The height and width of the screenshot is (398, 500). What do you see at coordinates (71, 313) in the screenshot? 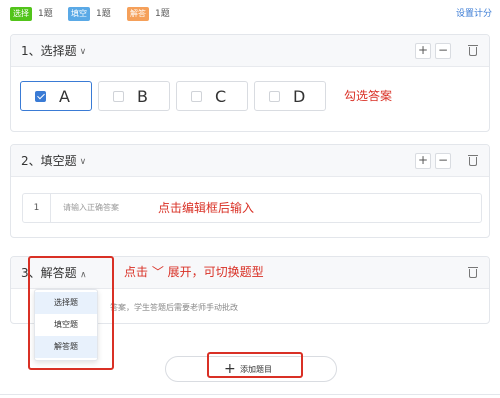
I see `highlight-frame-type` at bounding box center [71, 313].